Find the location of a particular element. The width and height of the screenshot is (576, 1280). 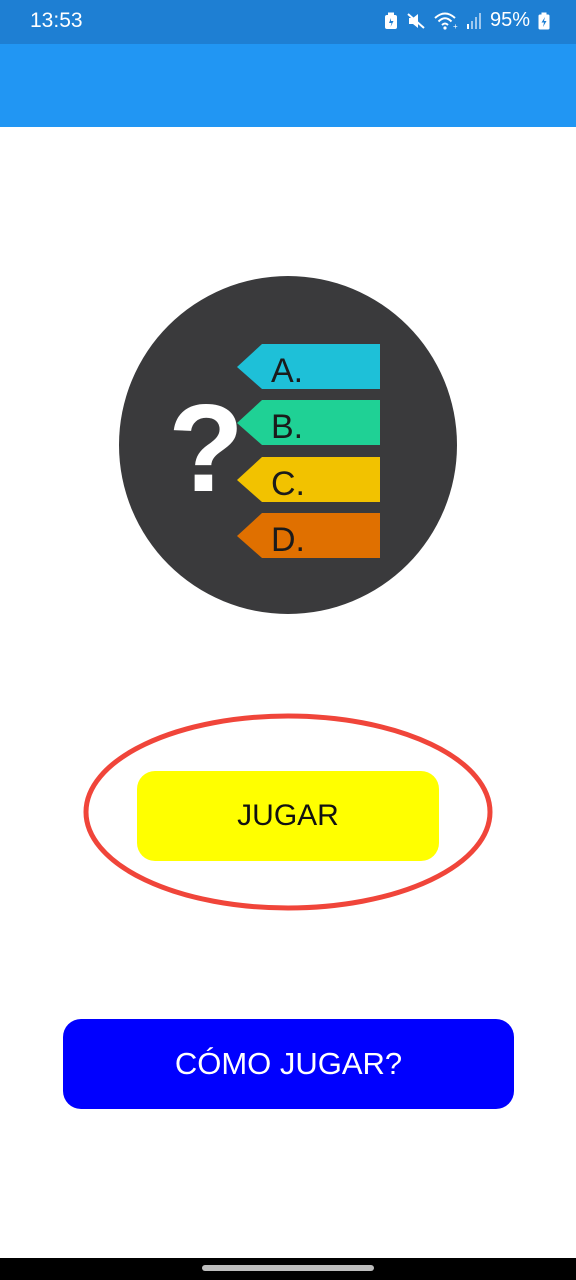

option-tag-label: A. is located at coordinates (287, 371).